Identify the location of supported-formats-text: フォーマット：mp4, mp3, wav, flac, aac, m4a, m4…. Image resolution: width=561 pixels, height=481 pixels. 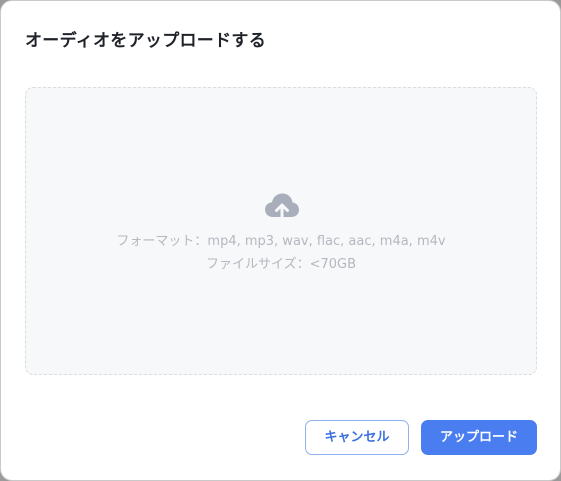
(281, 241).